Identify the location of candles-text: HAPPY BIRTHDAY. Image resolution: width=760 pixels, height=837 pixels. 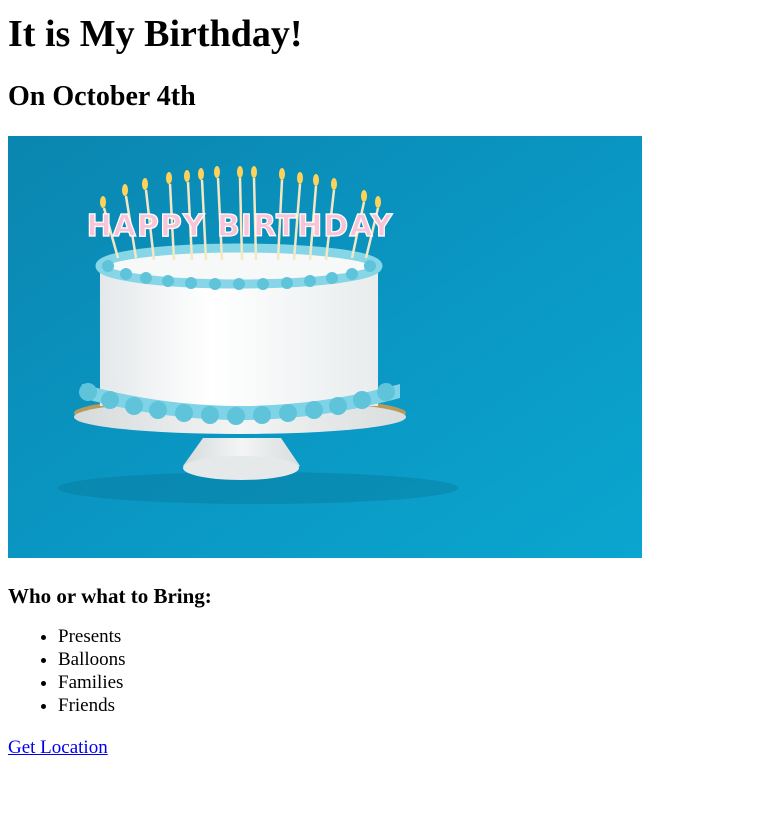
(240, 226).